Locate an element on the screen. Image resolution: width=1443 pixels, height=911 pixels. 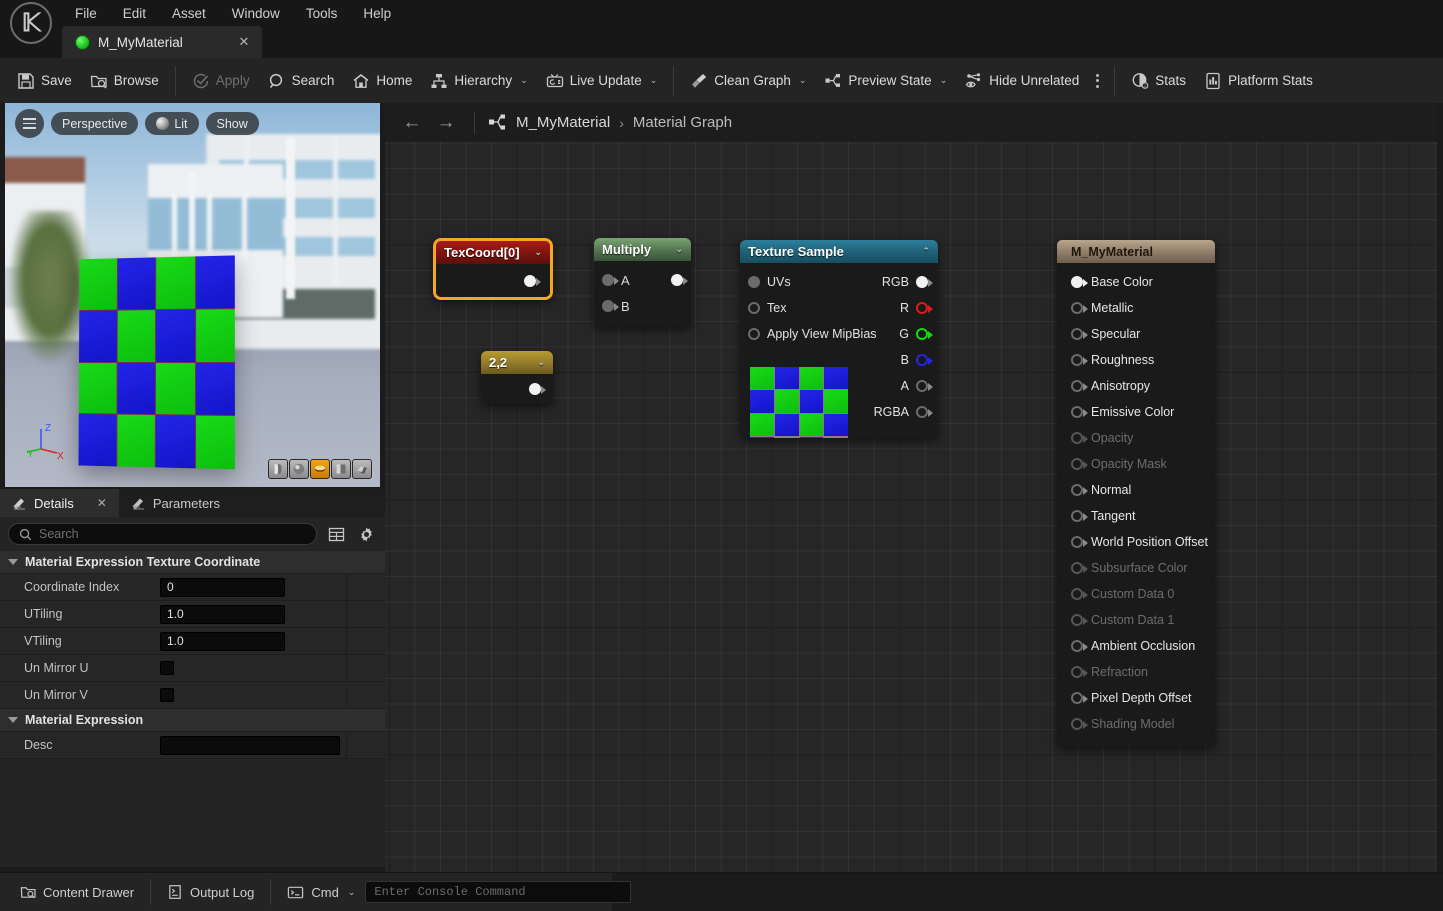
input-pin-anisotropy is located at coordinates (1079, 386).